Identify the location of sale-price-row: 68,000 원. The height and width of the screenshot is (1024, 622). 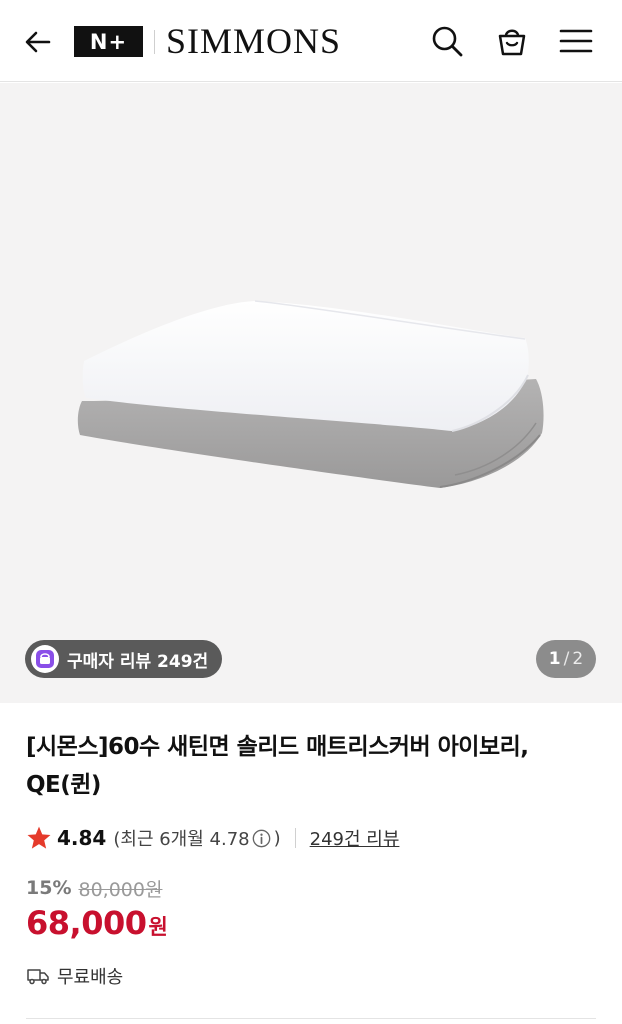
(97, 926).